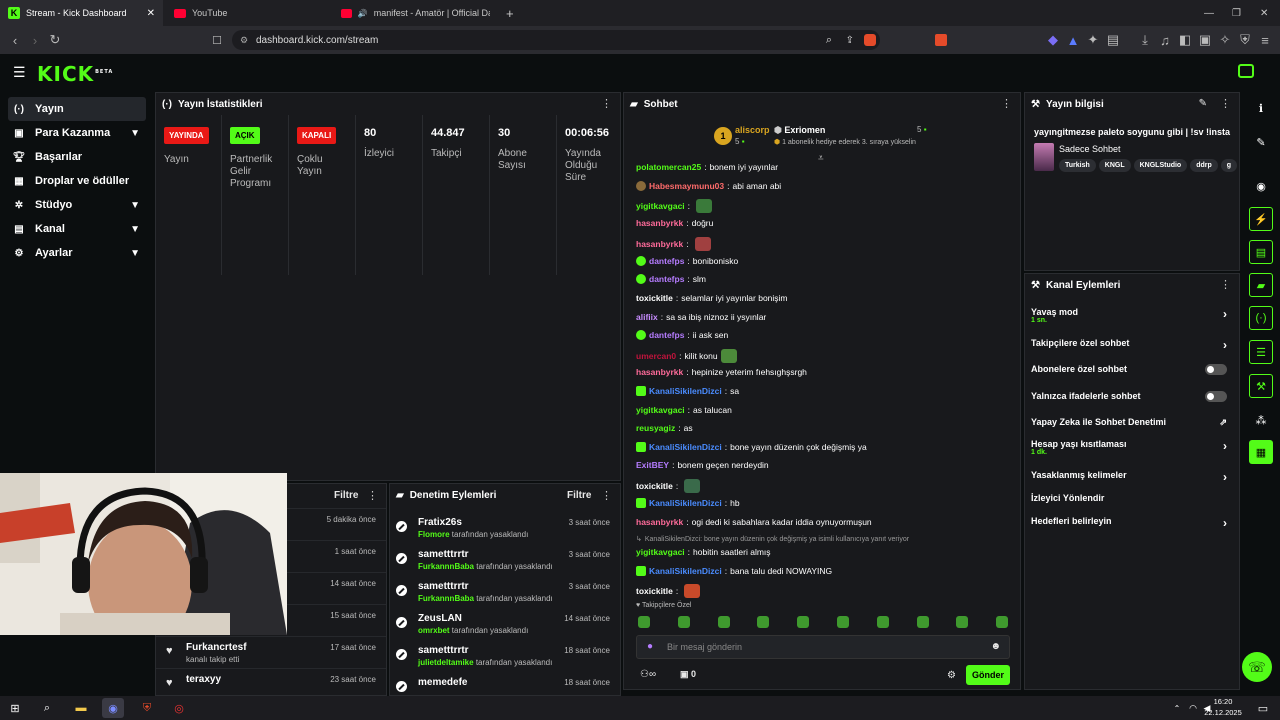  What do you see at coordinates (77, 253) in the screenshot?
I see `sidebar-item-ayarlar: ⚙ Ayarlar ▼` at bounding box center [77, 253].